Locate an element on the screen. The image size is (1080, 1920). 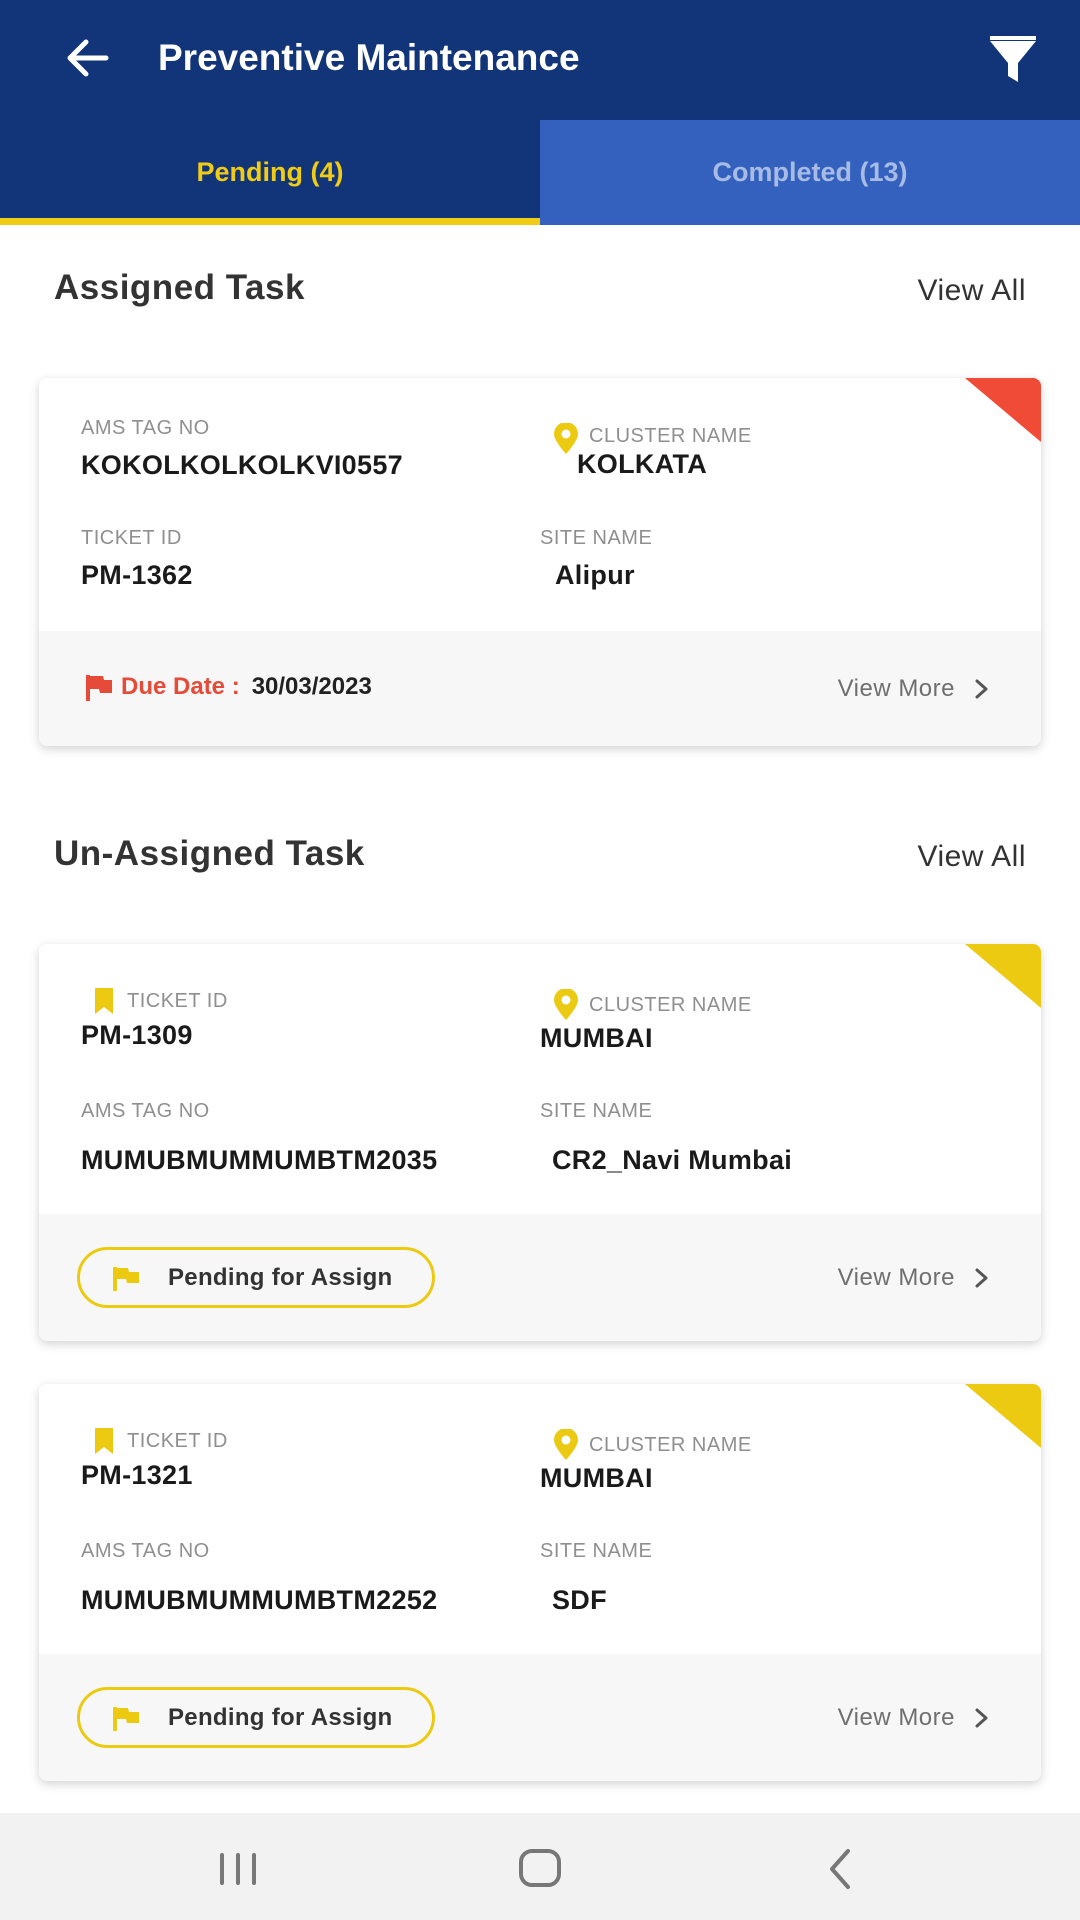
overdue-corner-marker is located at coordinates (1003, 410).